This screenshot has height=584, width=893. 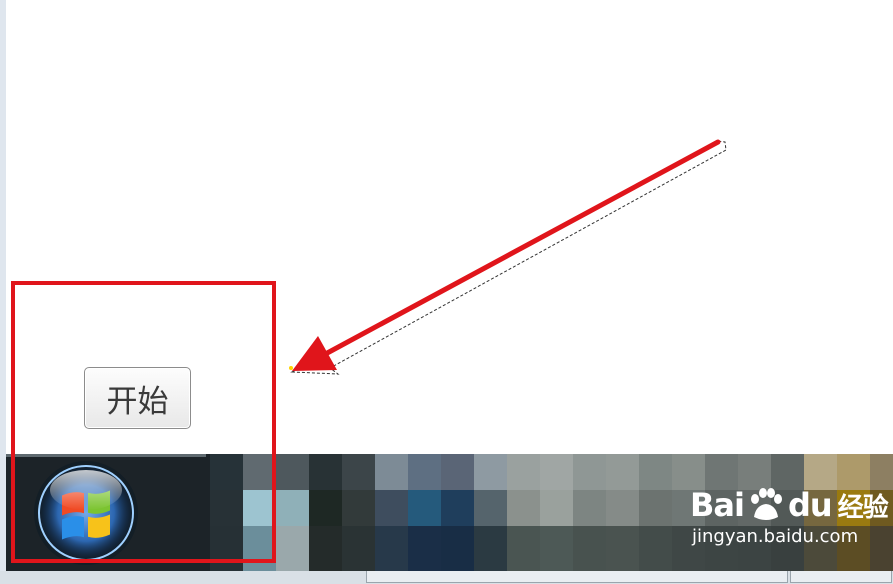 I want to click on windows-start-button, so click(x=86, y=513).